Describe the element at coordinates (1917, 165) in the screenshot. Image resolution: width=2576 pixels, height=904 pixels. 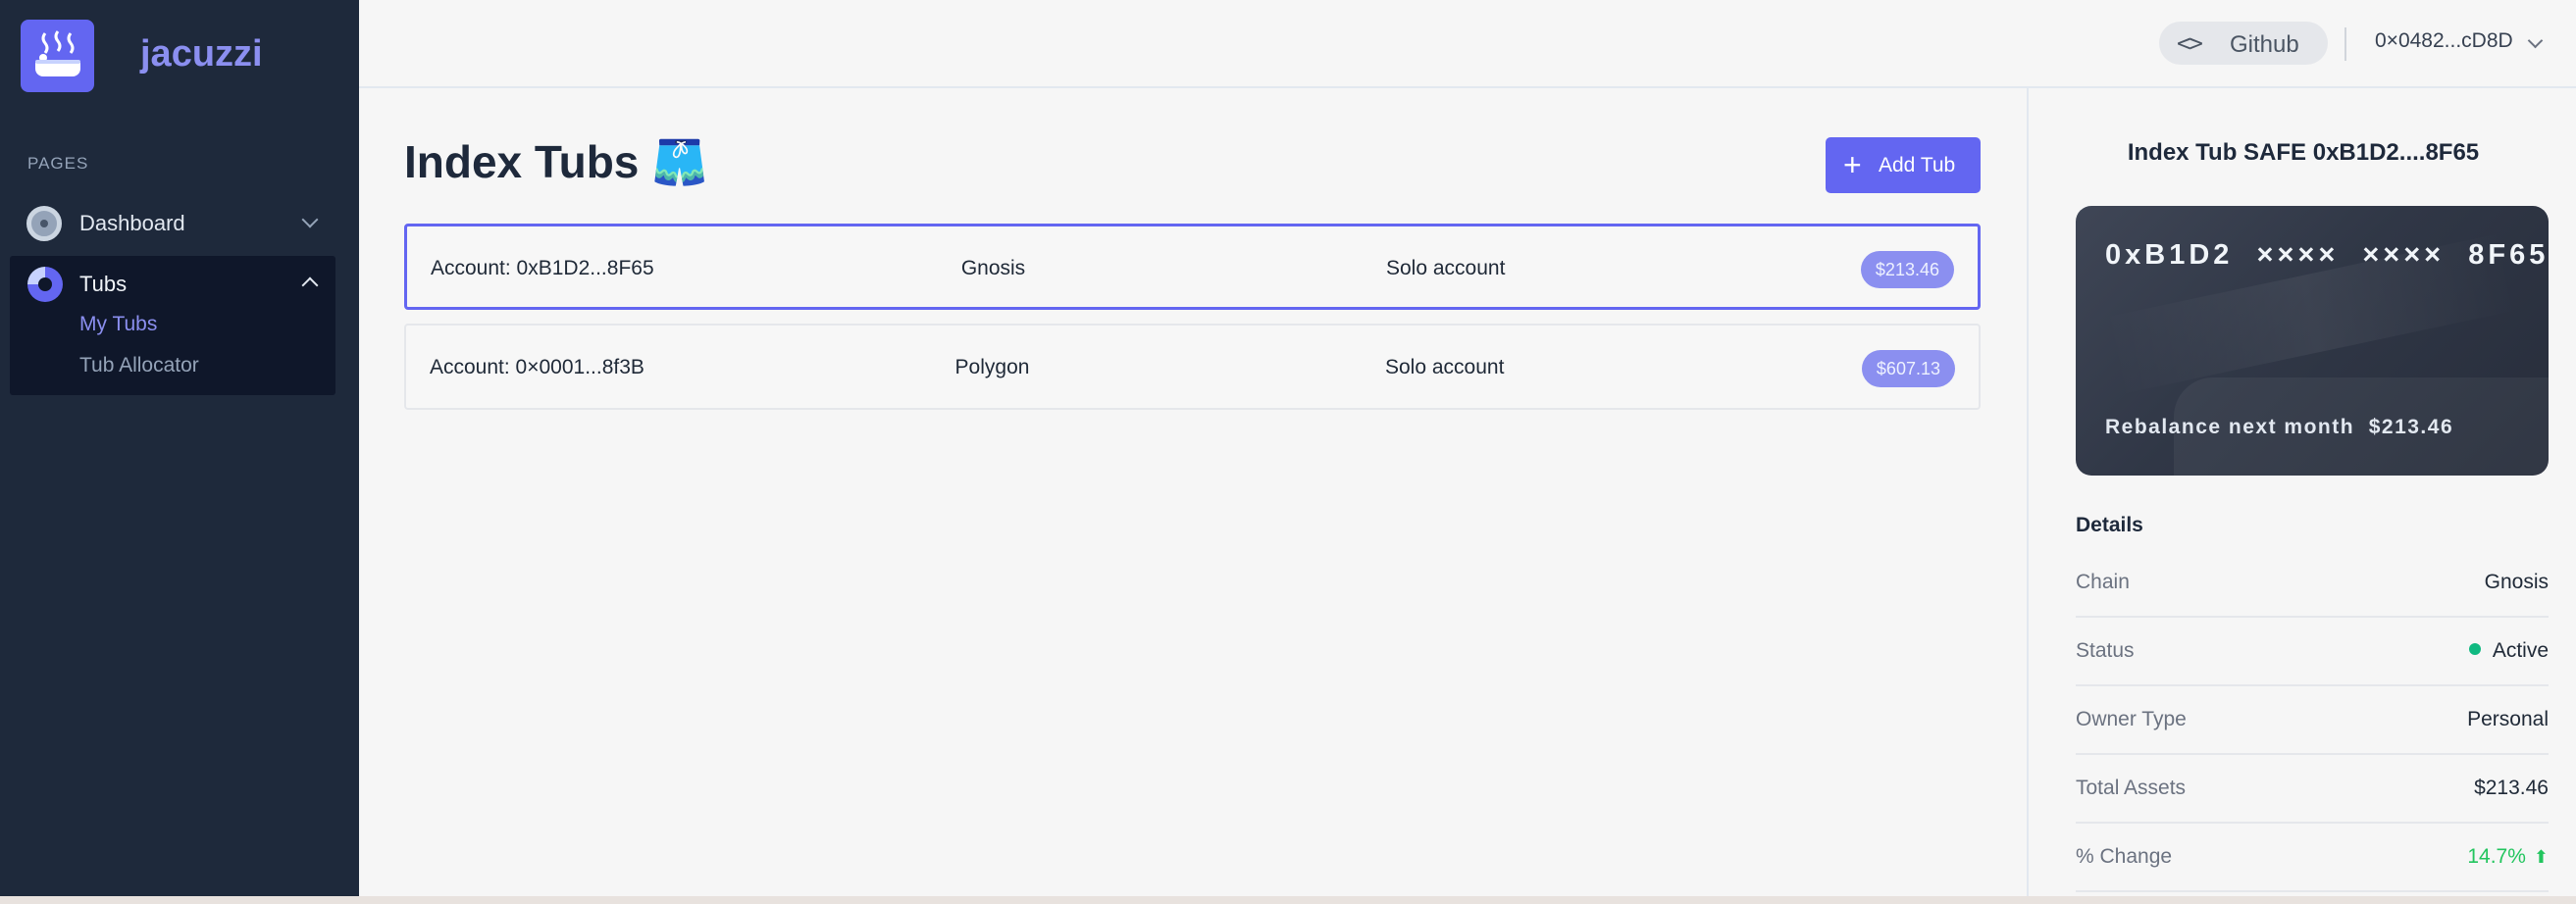
I see `add-tub-label: Add Tub` at that location.